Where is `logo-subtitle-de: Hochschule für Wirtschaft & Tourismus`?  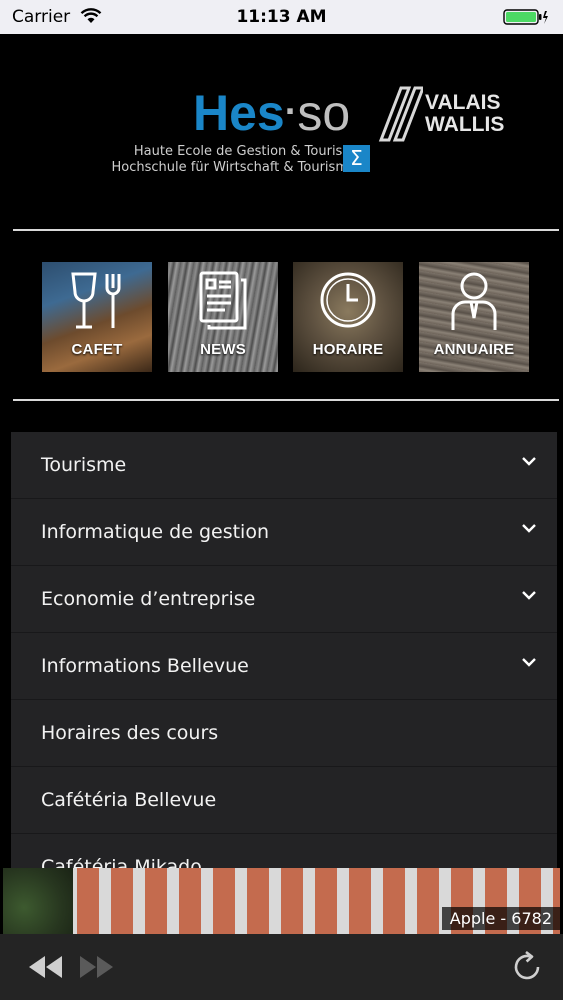 logo-subtitle-de: Hochschule für Wirtschaft & Tourismus is located at coordinates (237, 167).